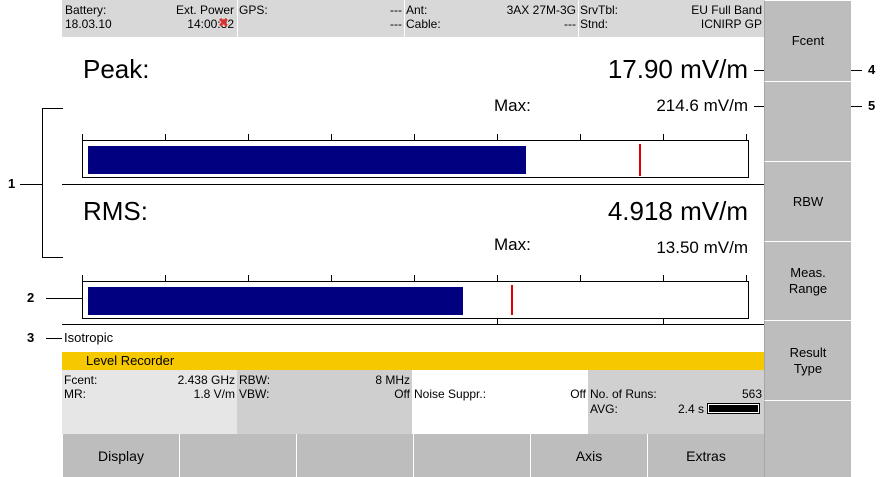 Image resolution: width=887 pixels, height=477 pixels. I want to click on section-divider, so click(413, 184).